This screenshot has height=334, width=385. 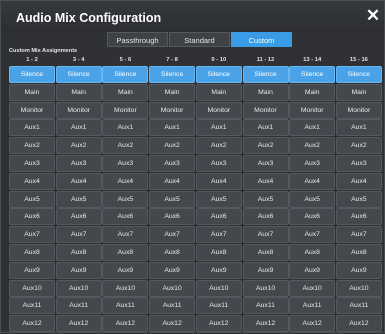 What do you see at coordinates (373, 15) in the screenshot?
I see `close-icon: ✕` at bounding box center [373, 15].